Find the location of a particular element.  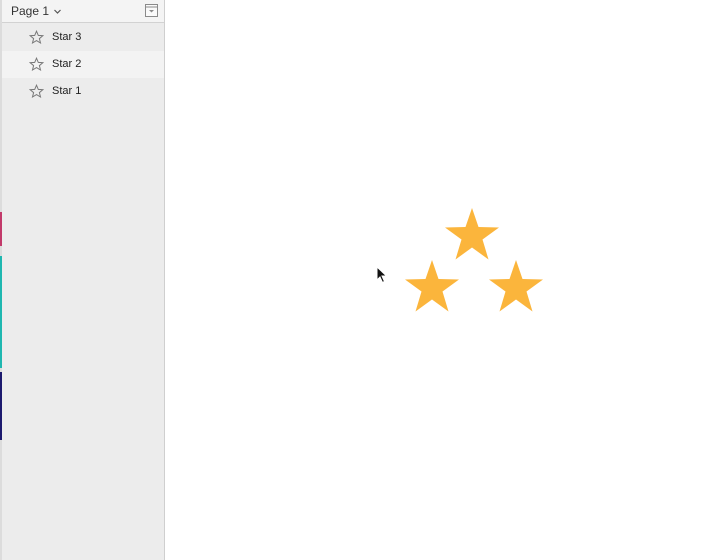

layer-list: Star 3 Star 2 Star 1 is located at coordinates (83, 64).